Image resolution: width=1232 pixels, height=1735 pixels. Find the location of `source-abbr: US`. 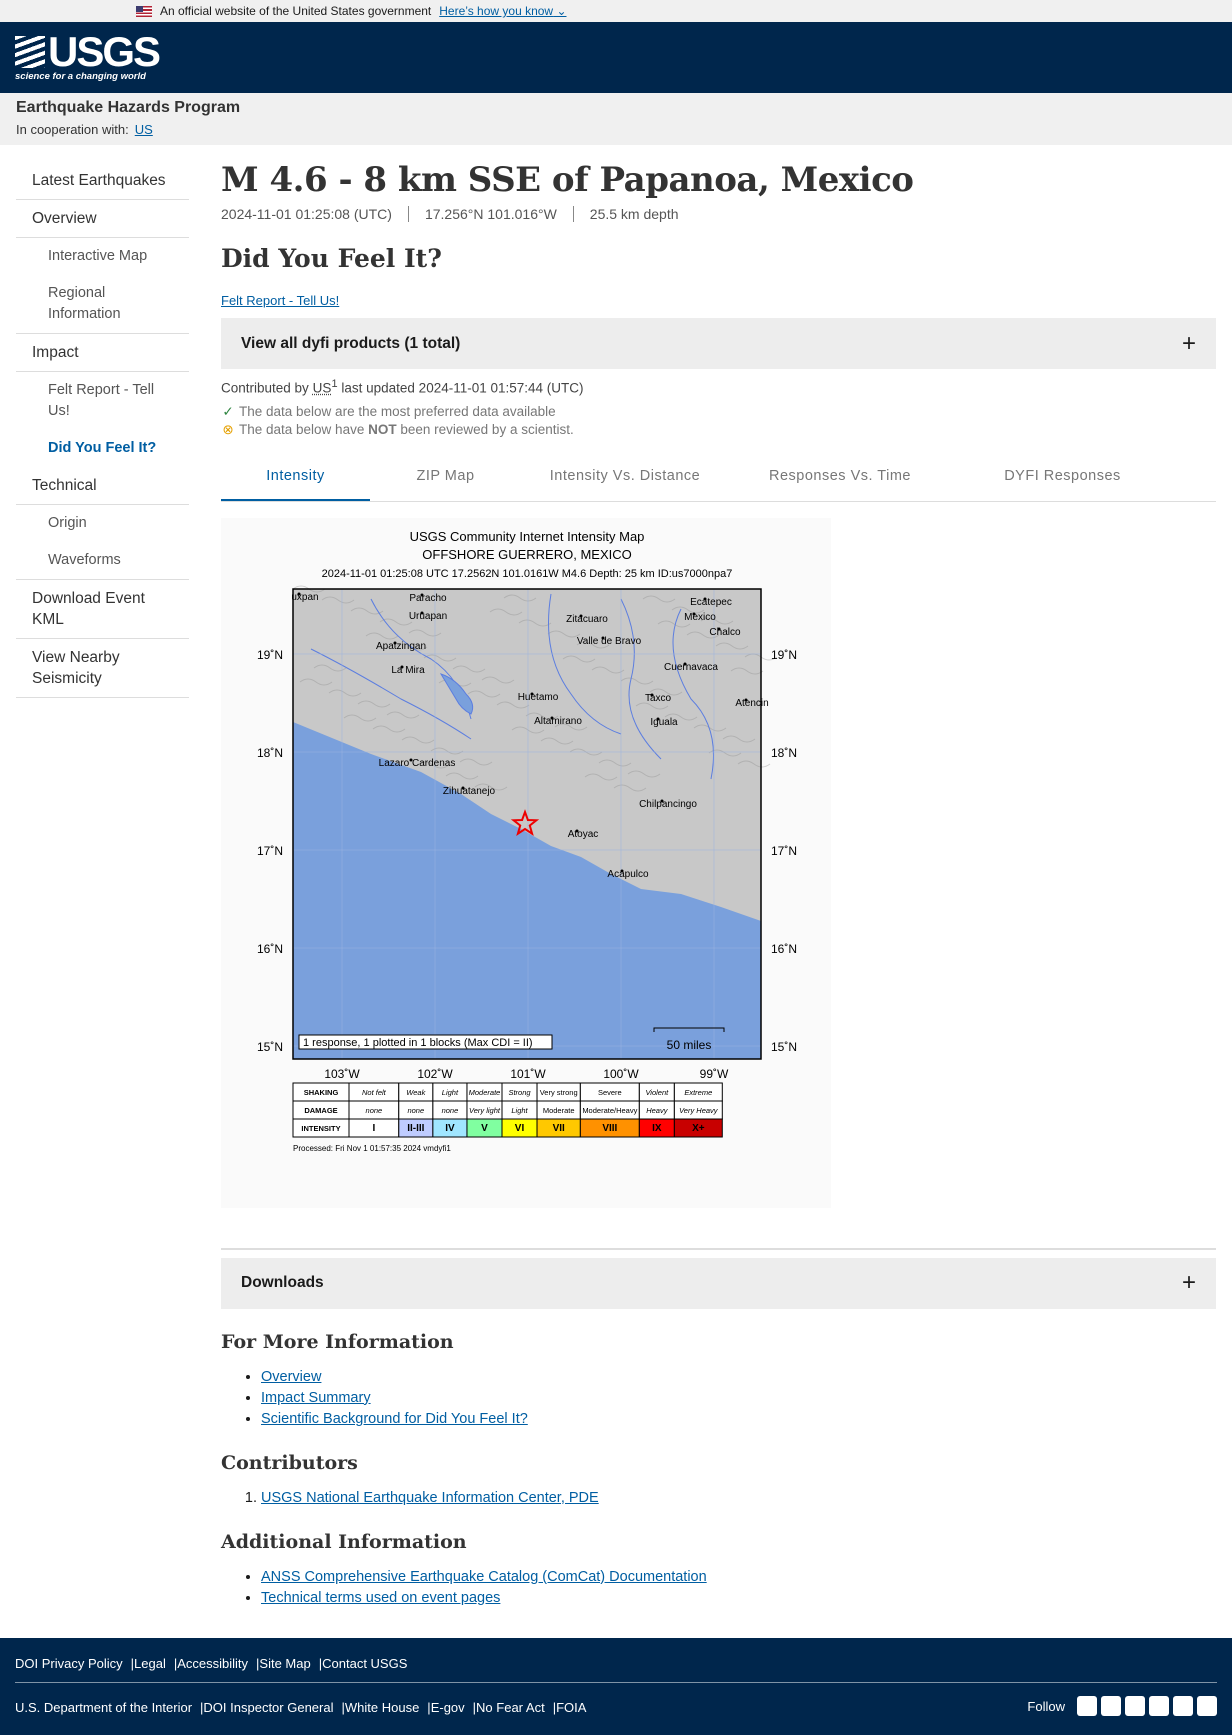

source-abbr: US is located at coordinates (322, 388).